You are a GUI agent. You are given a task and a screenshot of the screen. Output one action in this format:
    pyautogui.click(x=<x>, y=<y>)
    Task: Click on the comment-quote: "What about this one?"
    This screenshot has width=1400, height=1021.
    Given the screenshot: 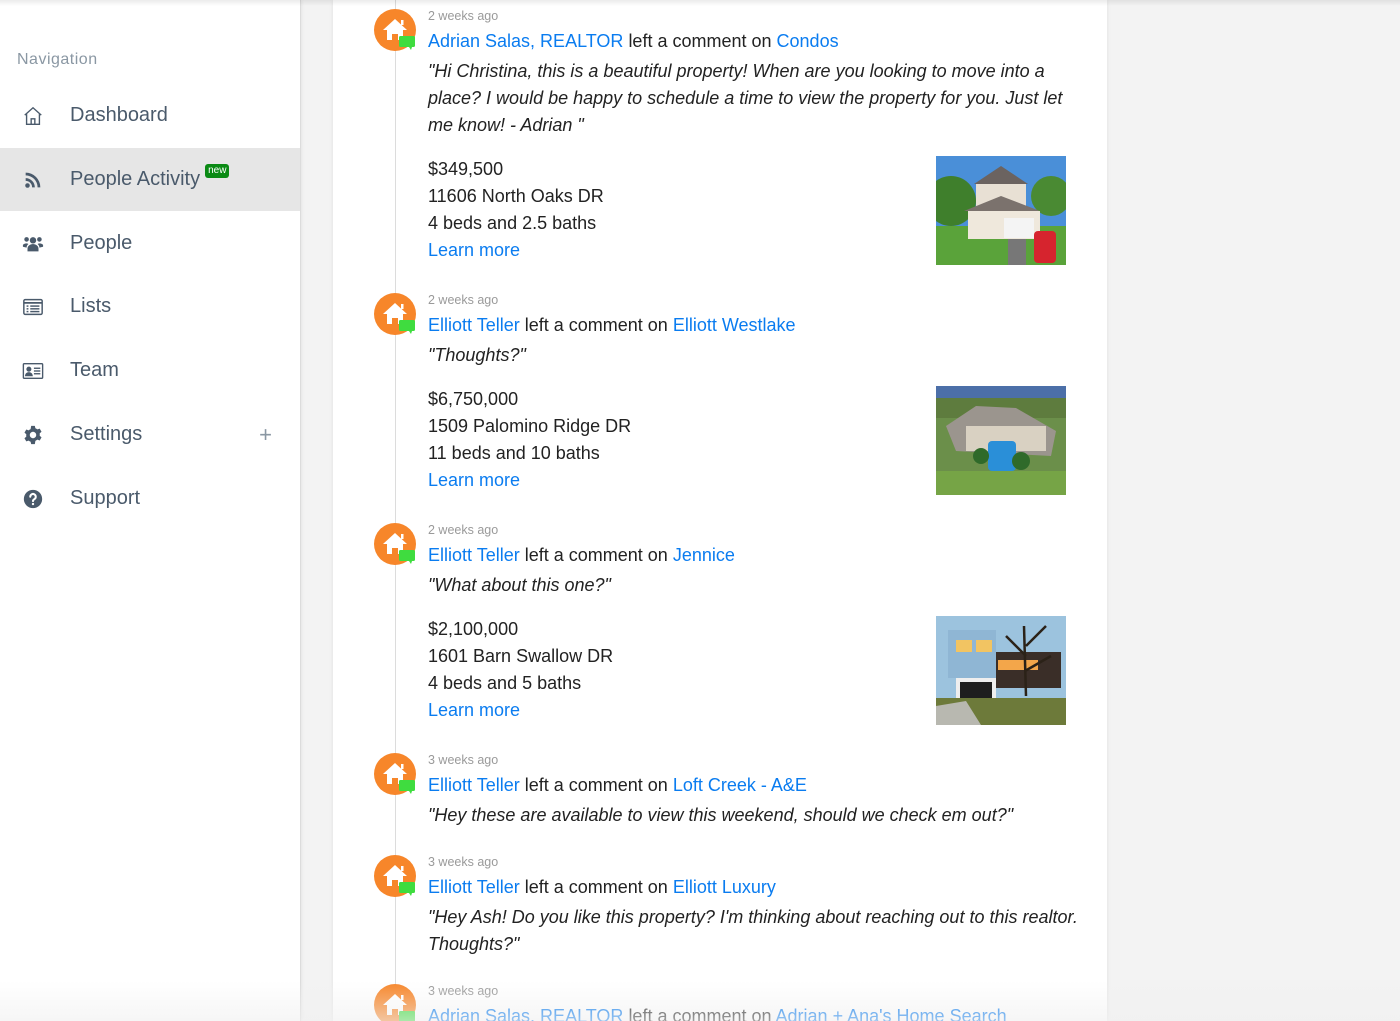 What is the action you would take?
    pyautogui.click(x=519, y=585)
    